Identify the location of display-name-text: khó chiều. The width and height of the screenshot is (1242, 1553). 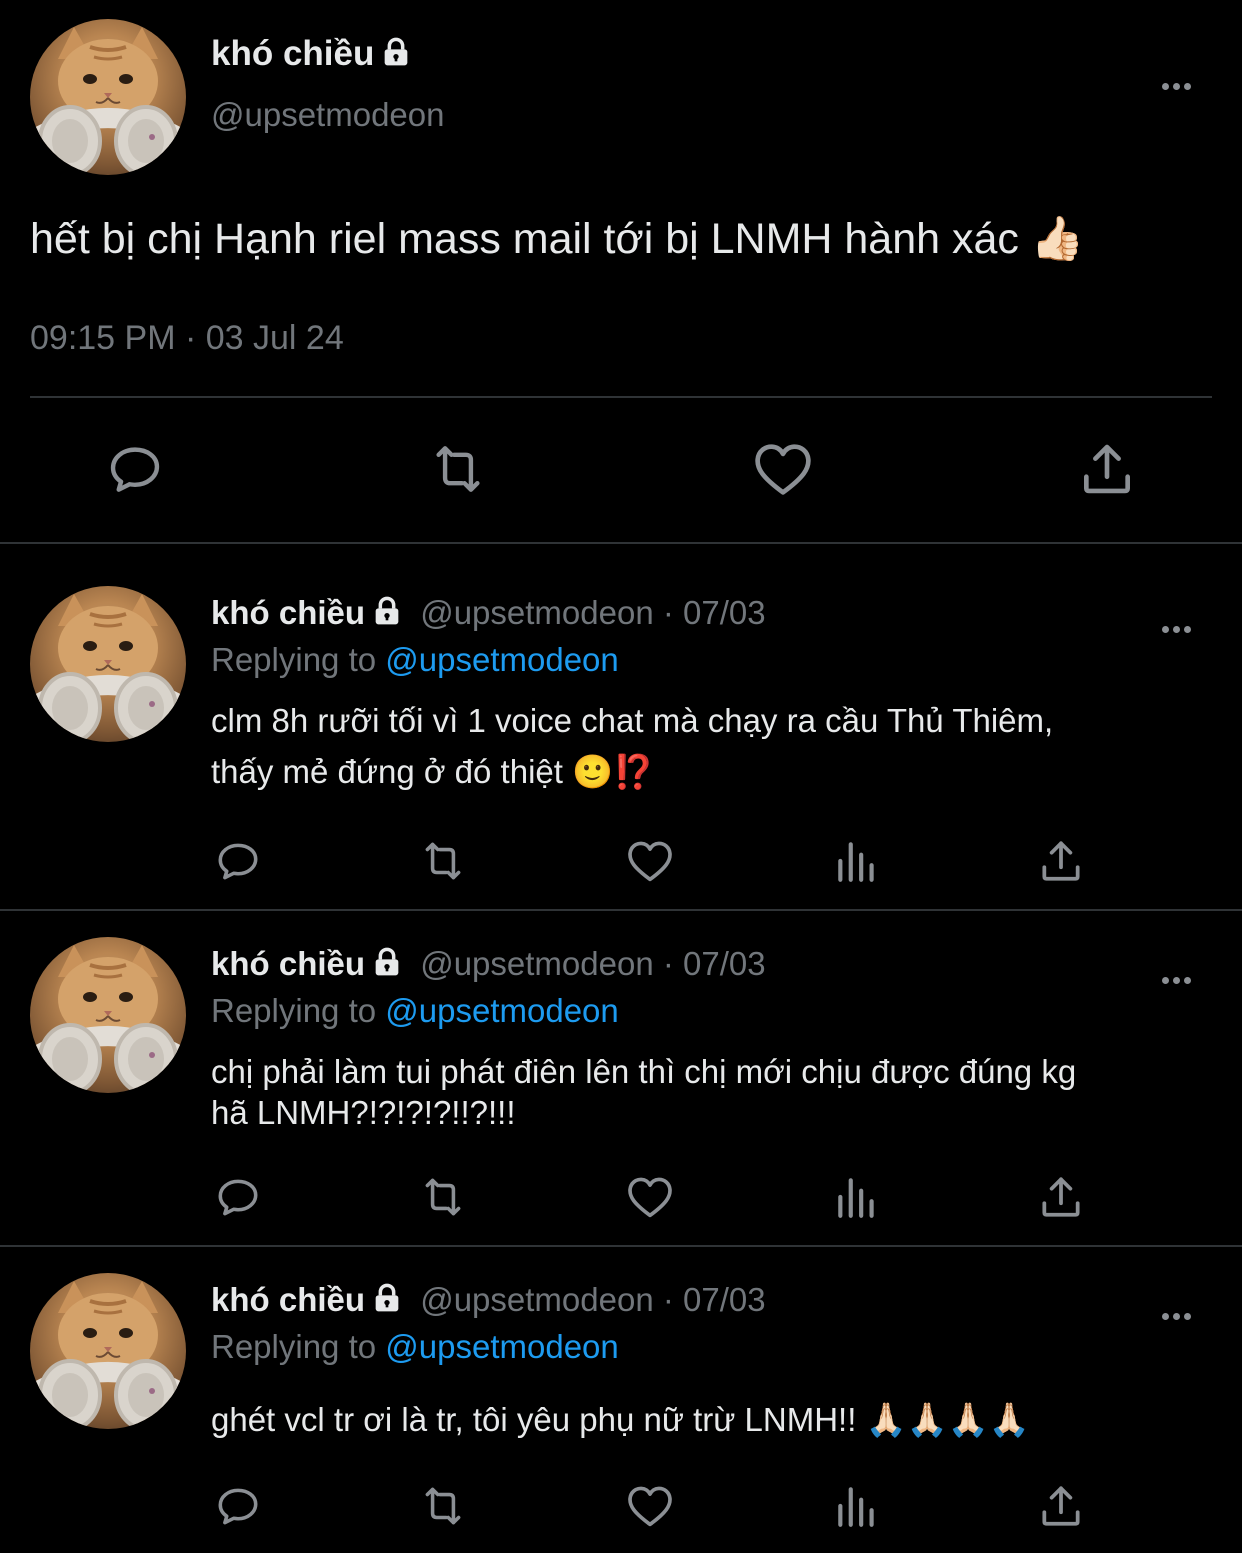
(293, 53).